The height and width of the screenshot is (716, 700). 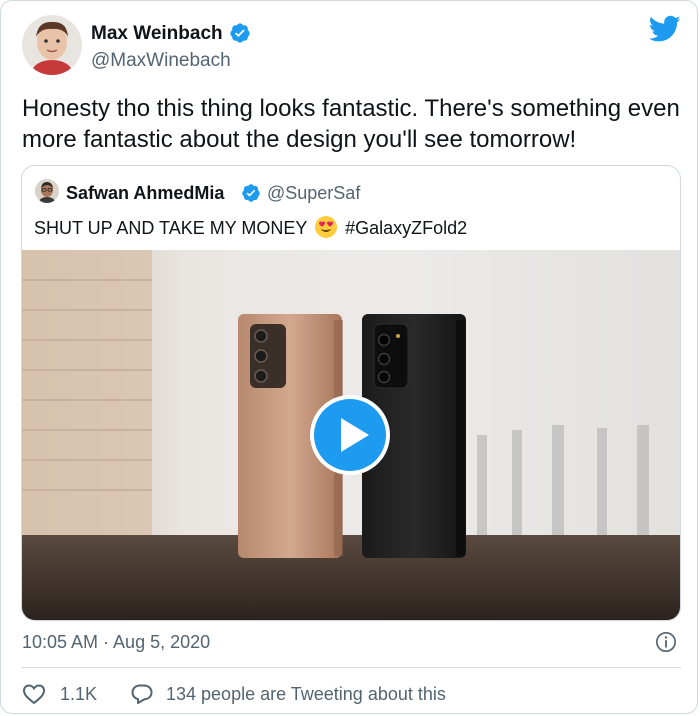 I want to click on display-name: Max Weinbach, so click(x=157, y=34).